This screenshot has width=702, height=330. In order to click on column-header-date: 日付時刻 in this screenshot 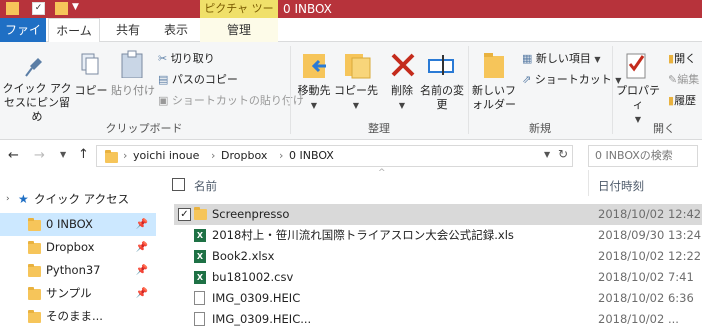, I will do `click(621, 186)`.